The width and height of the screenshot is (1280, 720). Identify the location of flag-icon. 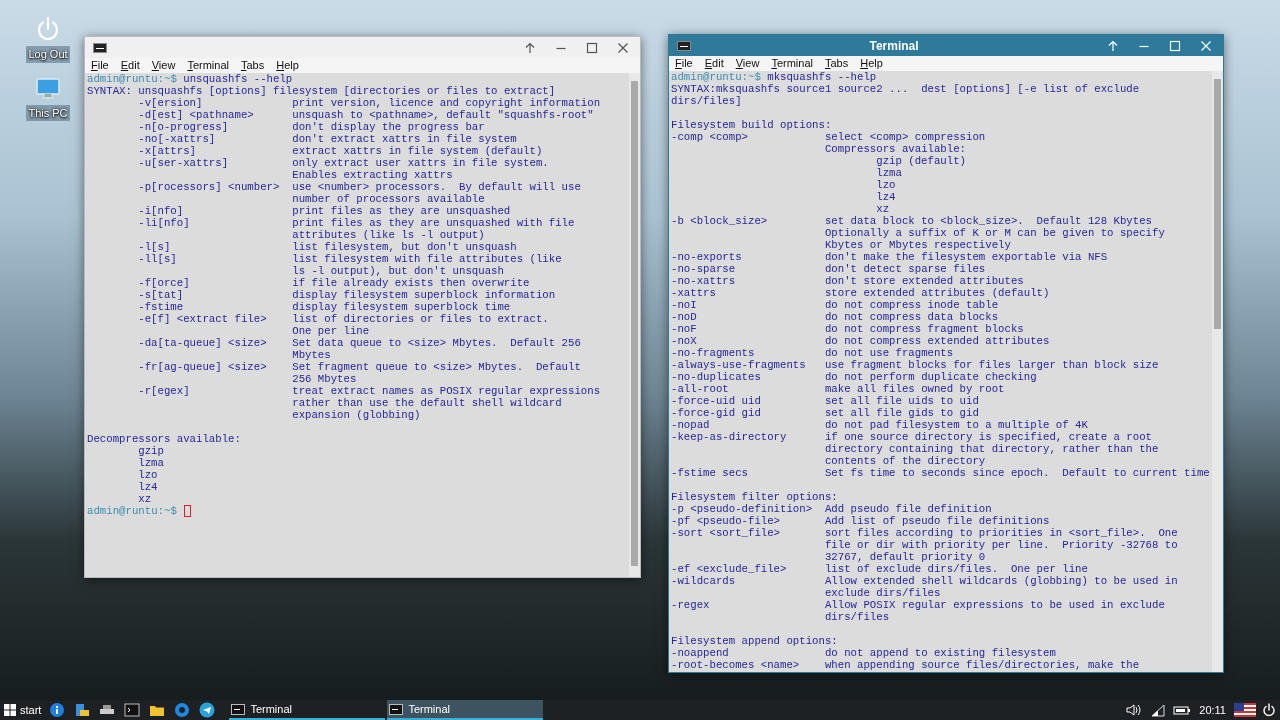
(1245, 710).